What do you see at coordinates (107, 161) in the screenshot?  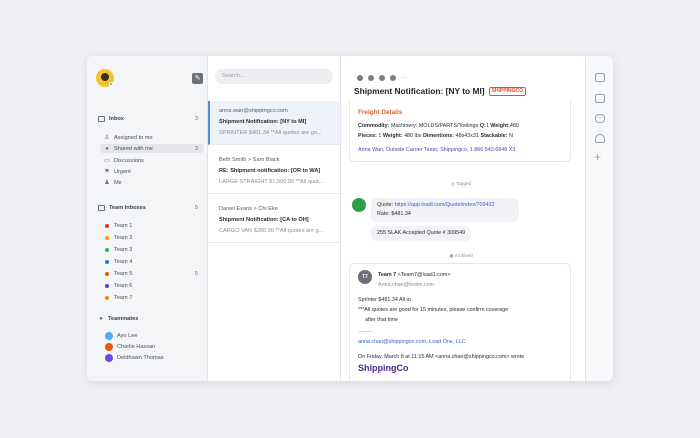 I see `chat-icon: ▭` at bounding box center [107, 161].